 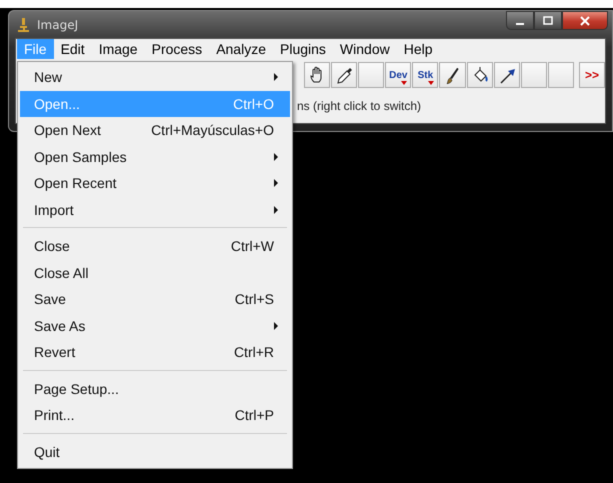 I want to click on close-icon, so click(x=585, y=21).